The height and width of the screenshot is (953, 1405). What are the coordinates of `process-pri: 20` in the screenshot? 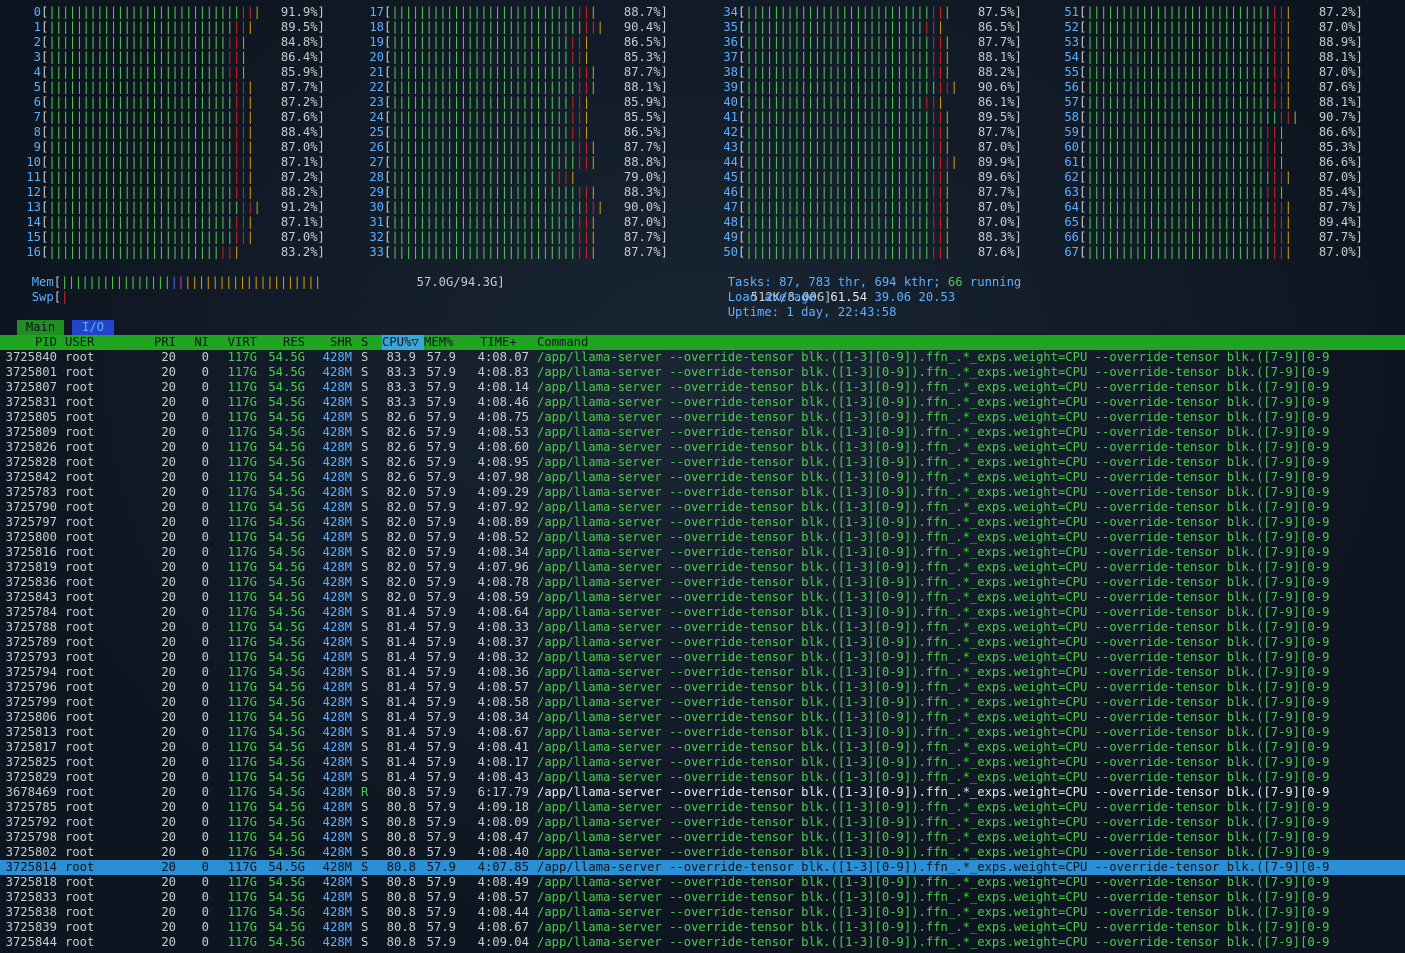 It's located at (168, 882).